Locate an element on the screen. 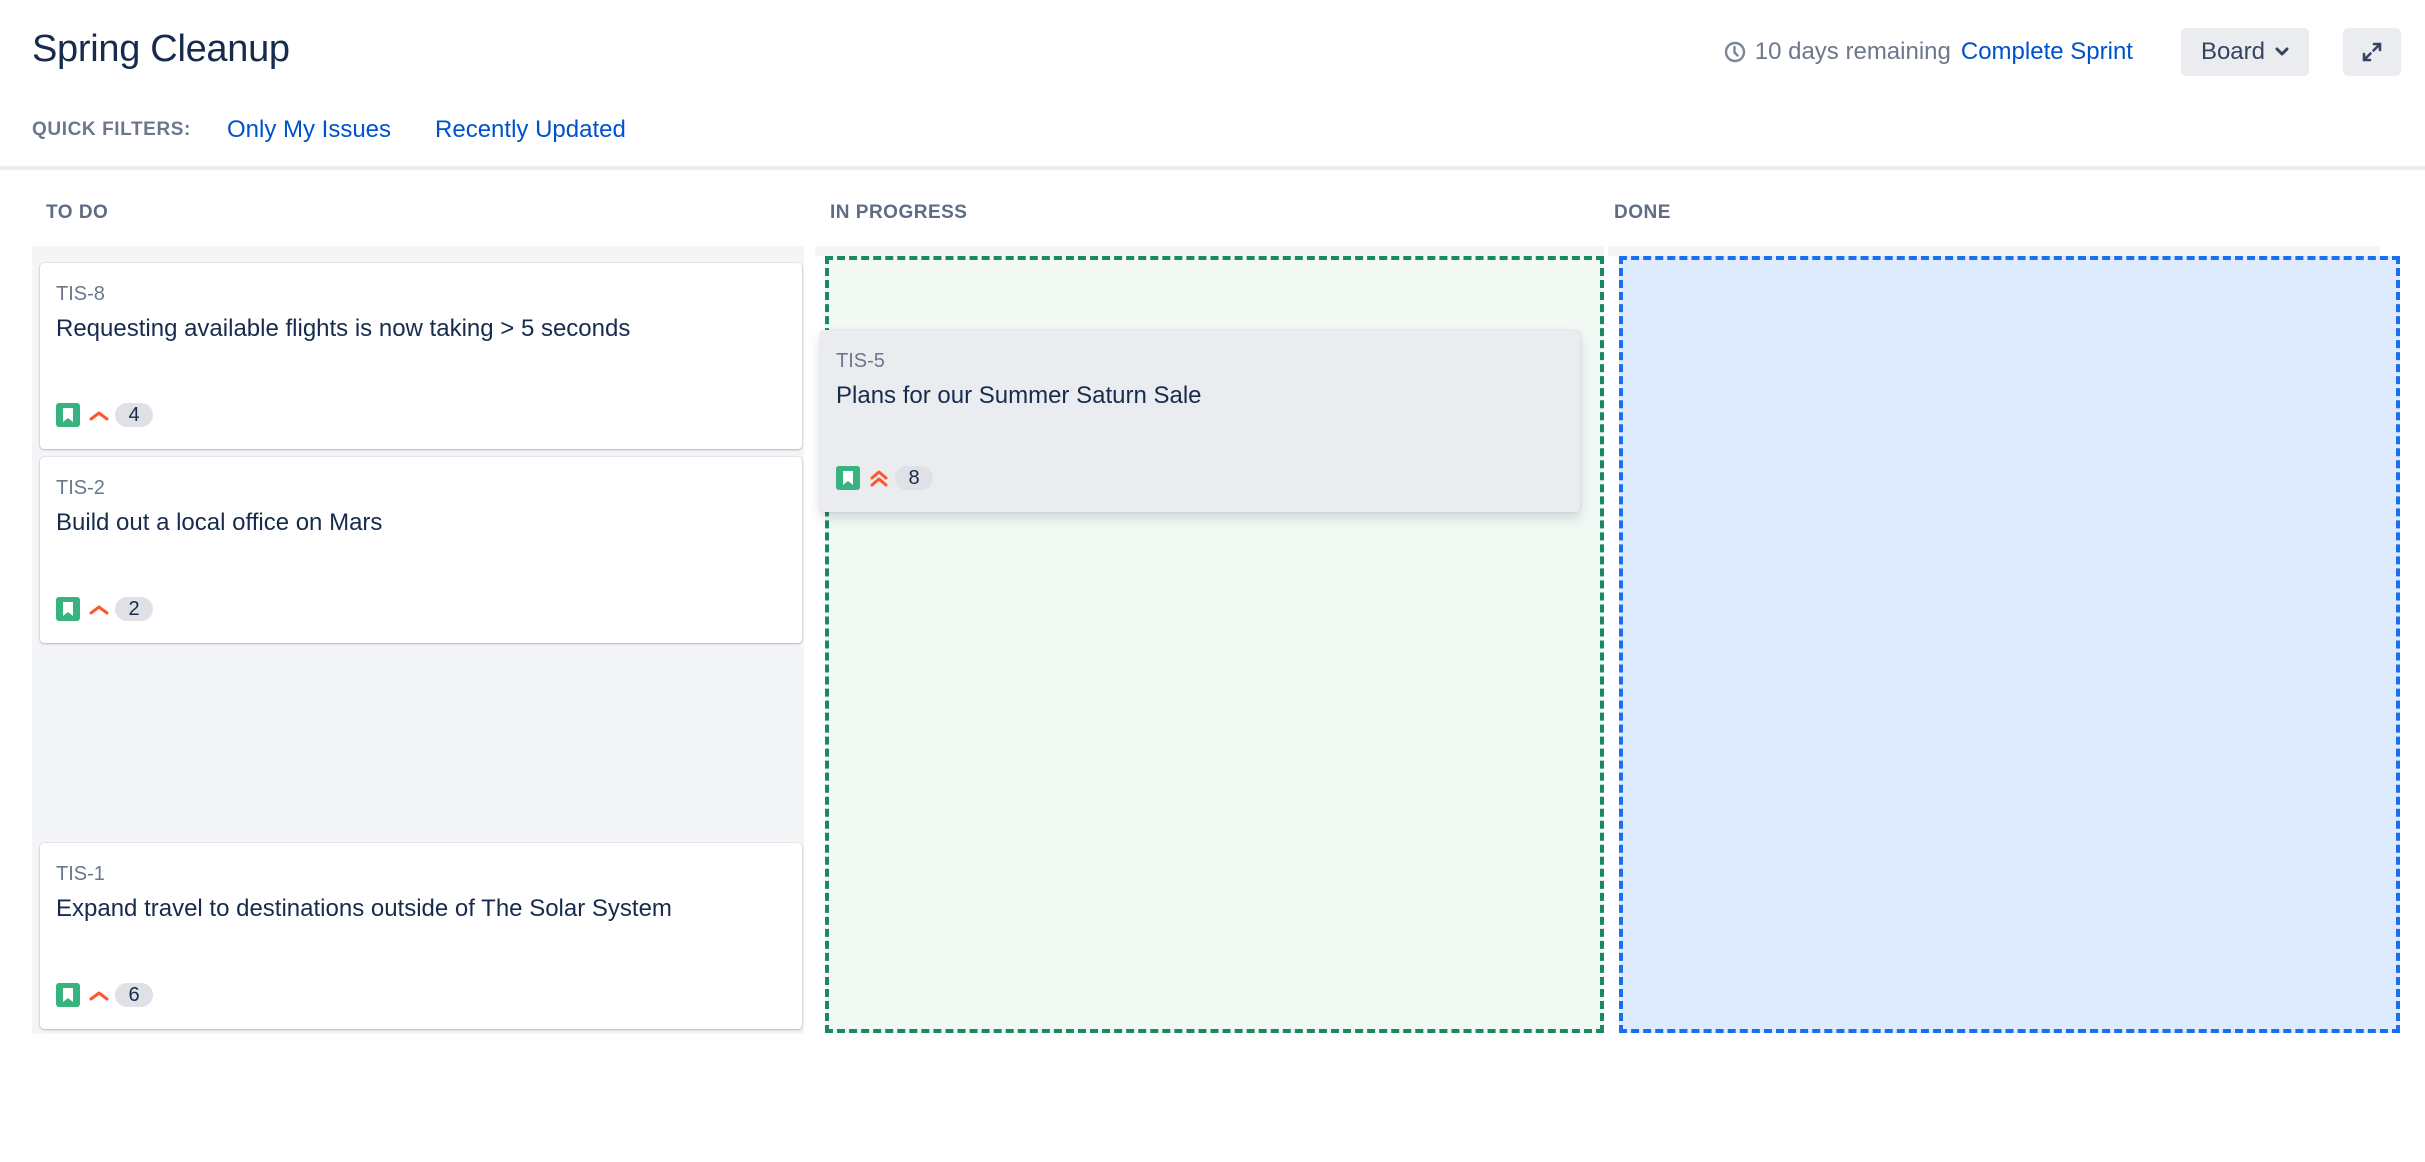  issue-key: TIS-8 is located at coordinates (80, 294).